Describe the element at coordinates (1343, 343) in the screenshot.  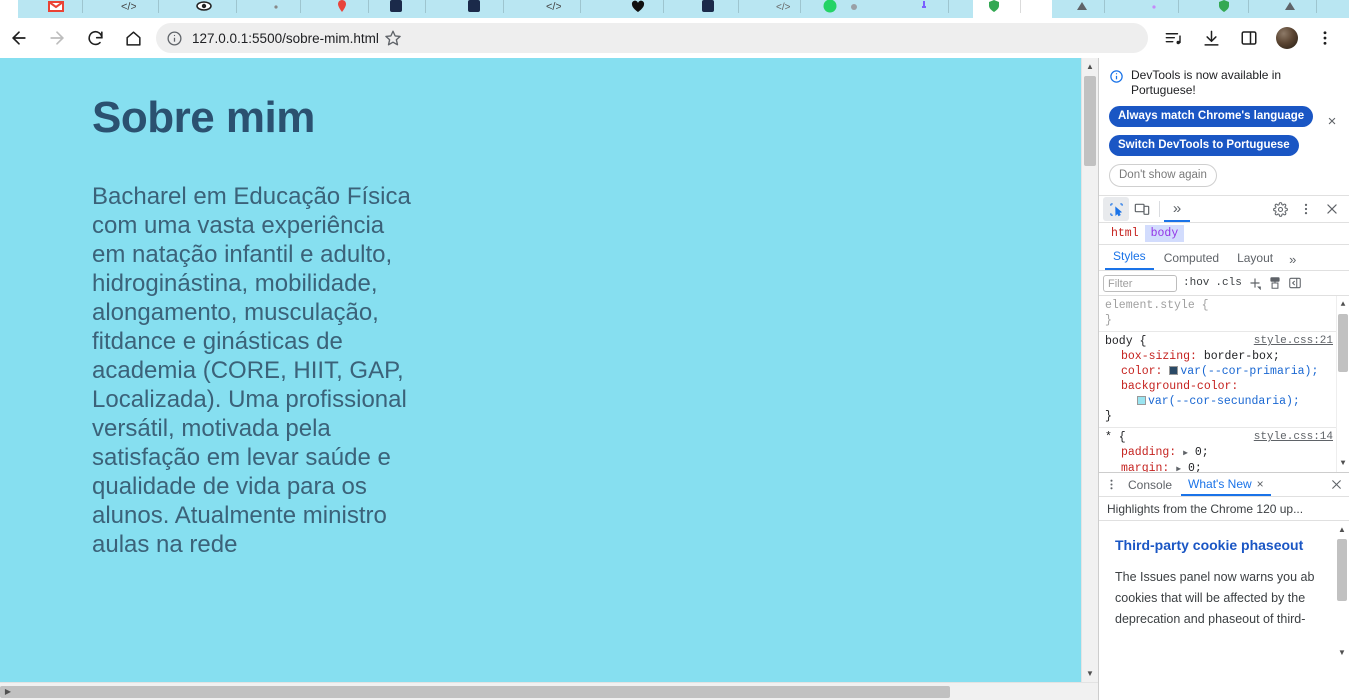
I see `styles-scroll-thumb` at that location.